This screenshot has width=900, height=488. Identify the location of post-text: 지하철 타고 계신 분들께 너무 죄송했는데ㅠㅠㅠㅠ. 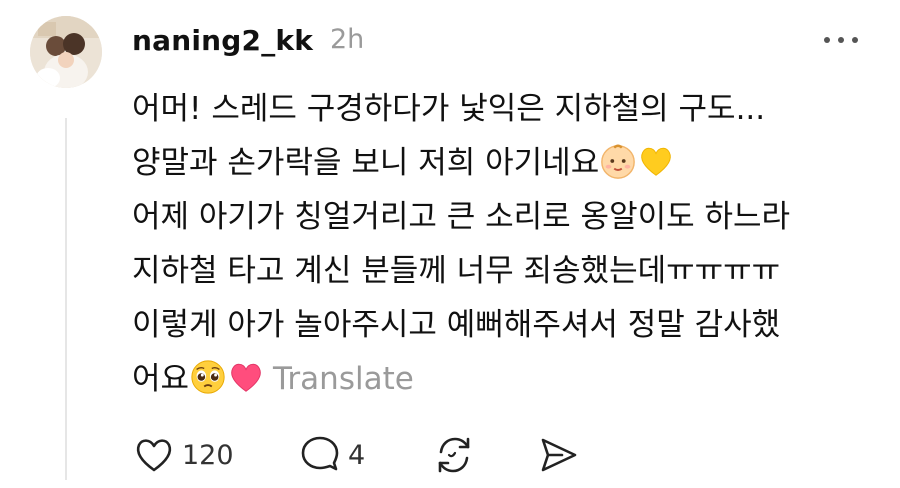
(456, 271).